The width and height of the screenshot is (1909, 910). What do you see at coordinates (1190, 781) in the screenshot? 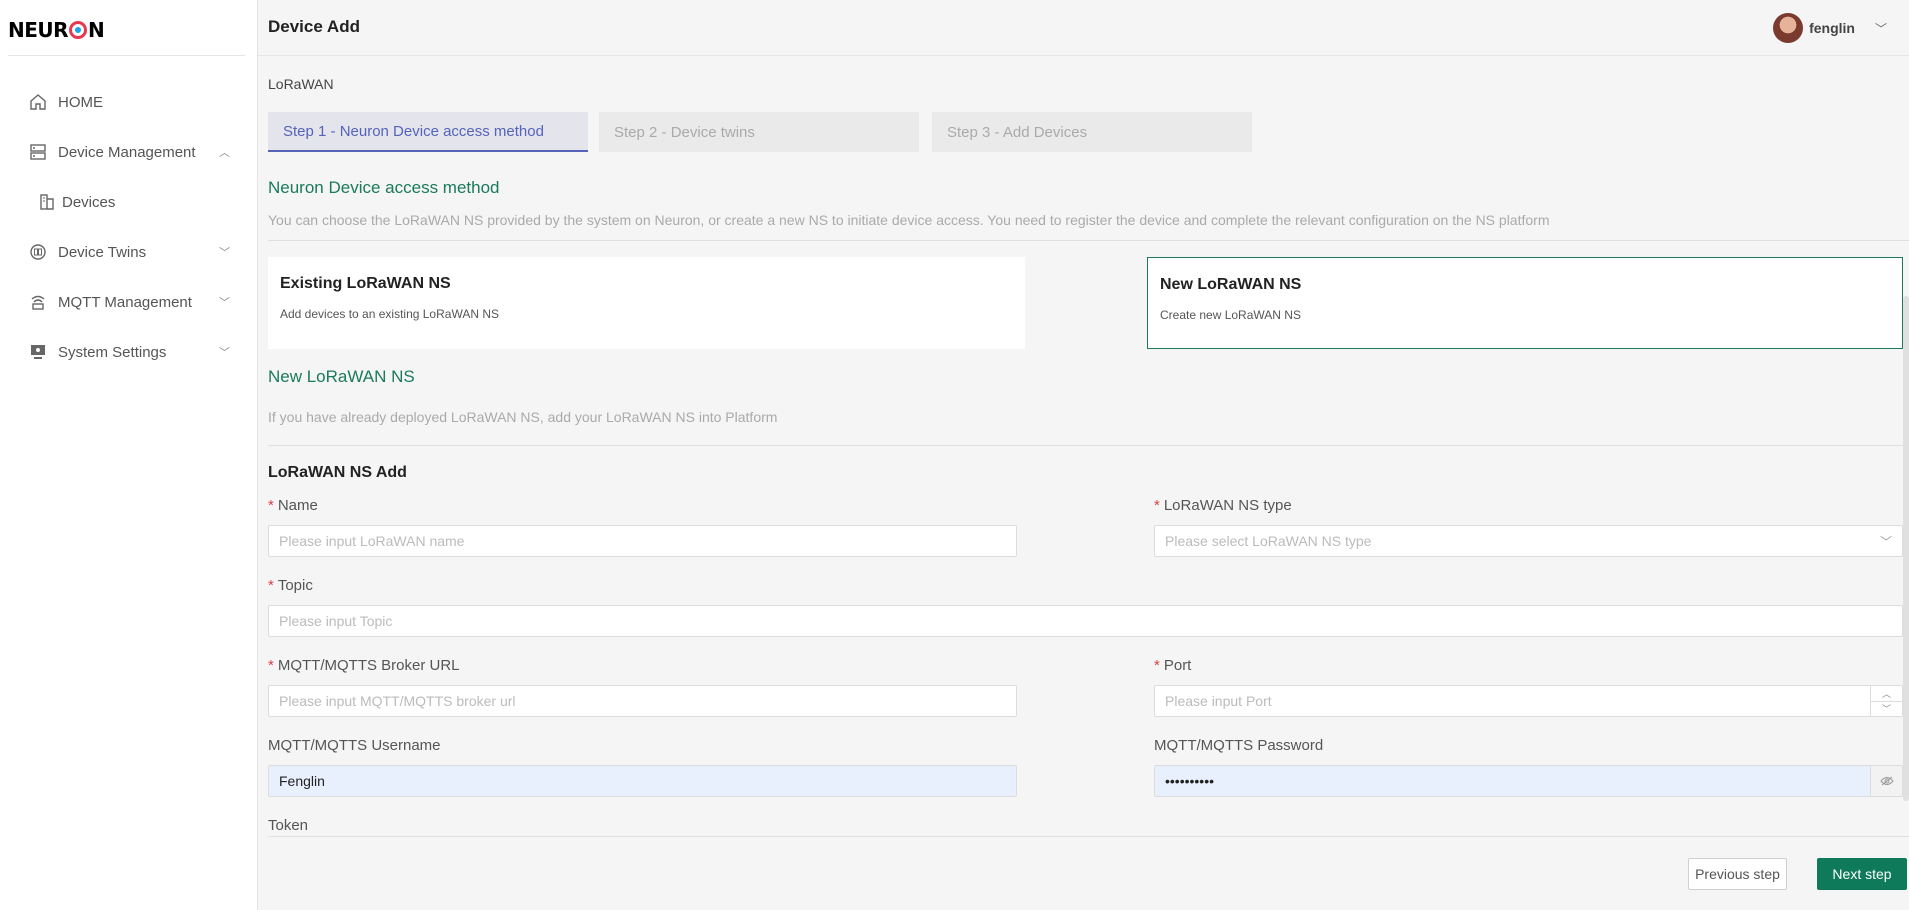
I see `password-value: ••••••••••` at bounding box center [1190, 781].